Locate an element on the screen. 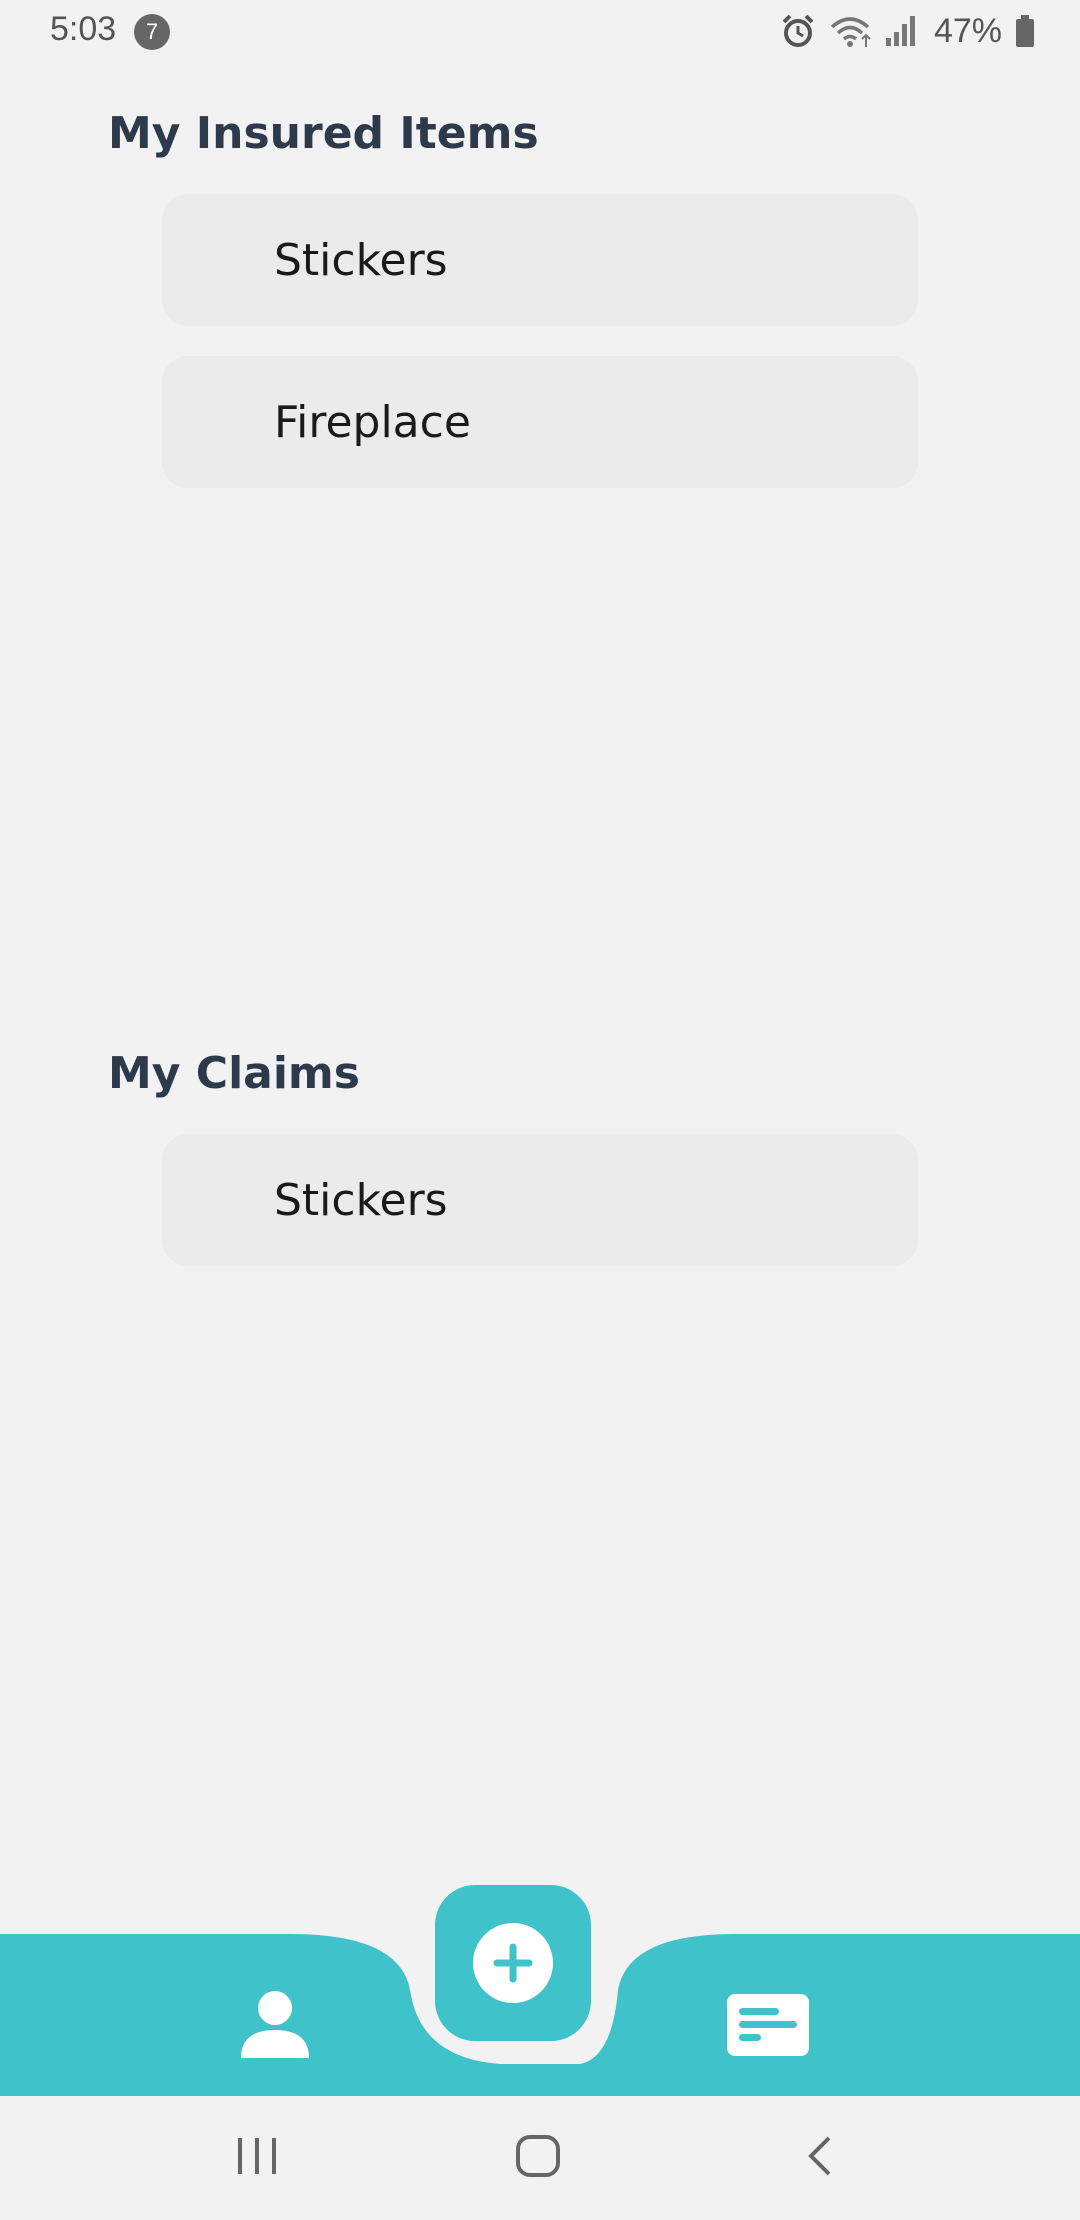 This screenshot has width=1080, height=2220. add-item-button is located at coordinates (513, 1963).